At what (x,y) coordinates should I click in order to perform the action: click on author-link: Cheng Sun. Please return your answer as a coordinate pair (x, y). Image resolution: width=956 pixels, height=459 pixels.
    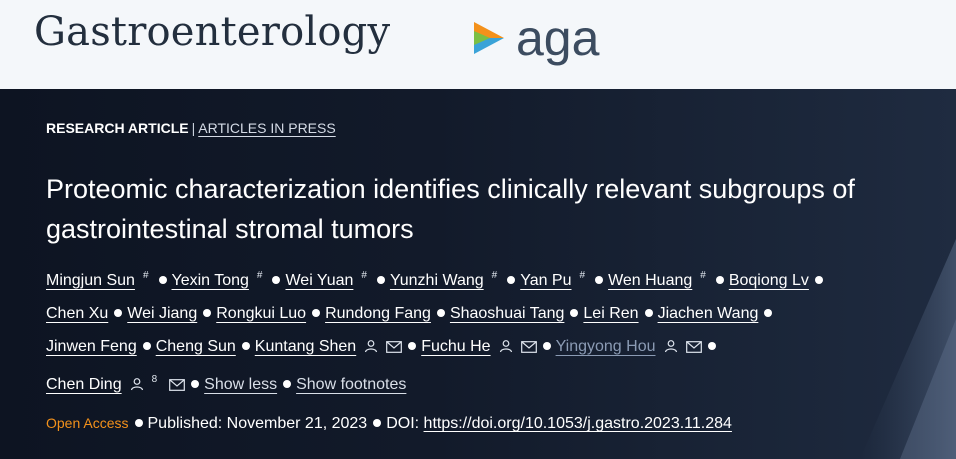
    Looking at the image, I should click on (196, 346).